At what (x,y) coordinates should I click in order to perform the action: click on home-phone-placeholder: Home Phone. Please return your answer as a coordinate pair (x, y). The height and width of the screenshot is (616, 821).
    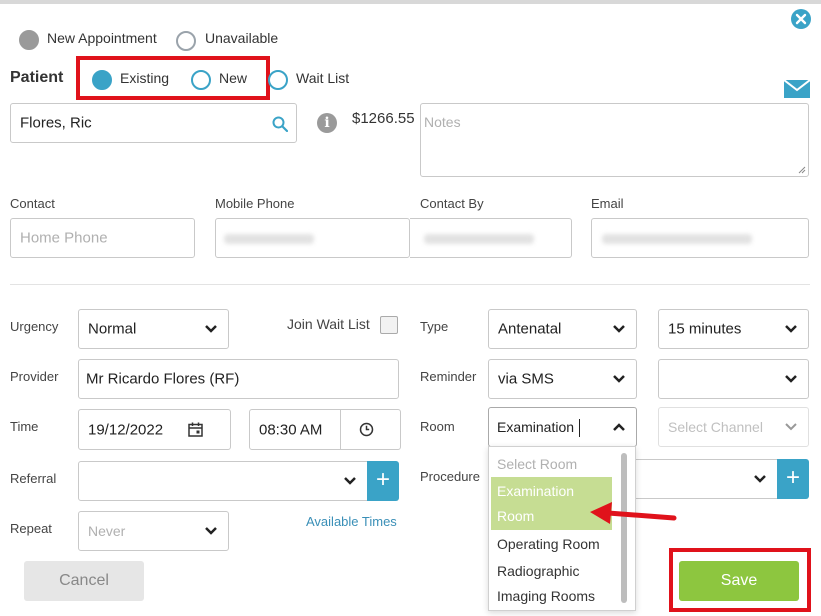
    Looking at the image, I should click on (64, 238).